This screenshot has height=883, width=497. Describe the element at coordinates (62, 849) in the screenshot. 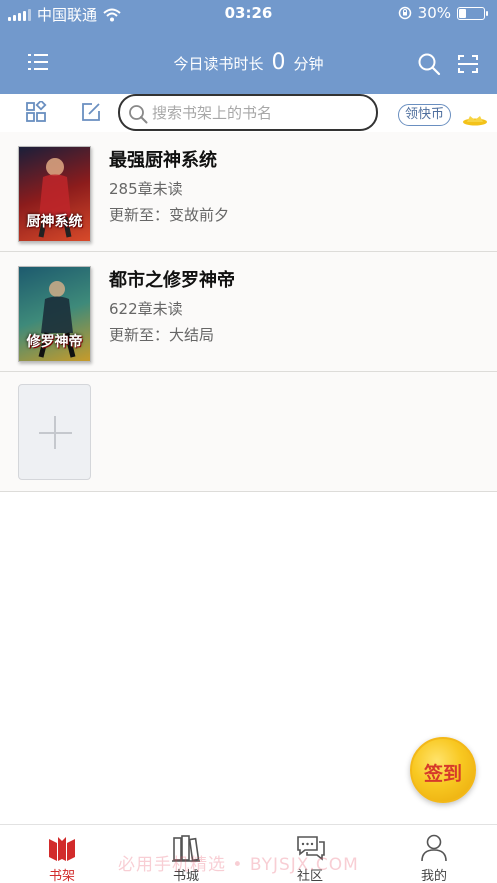

I see `bookshelf-icon` at that location.